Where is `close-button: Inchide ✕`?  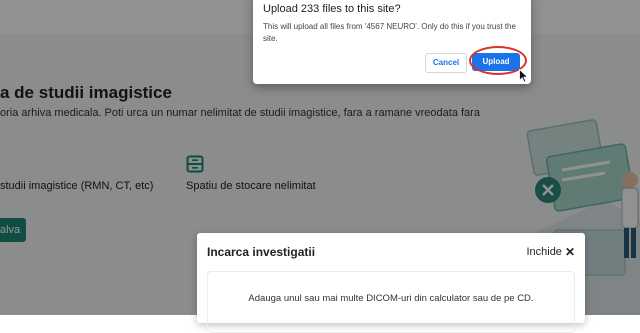
close-button: Inchide ✕ is located at coordinates (550, 252).